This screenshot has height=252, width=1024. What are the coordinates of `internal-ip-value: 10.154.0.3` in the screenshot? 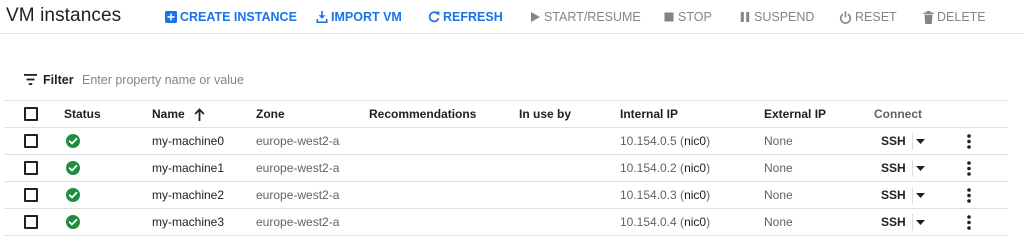 It's located at (648, 195).